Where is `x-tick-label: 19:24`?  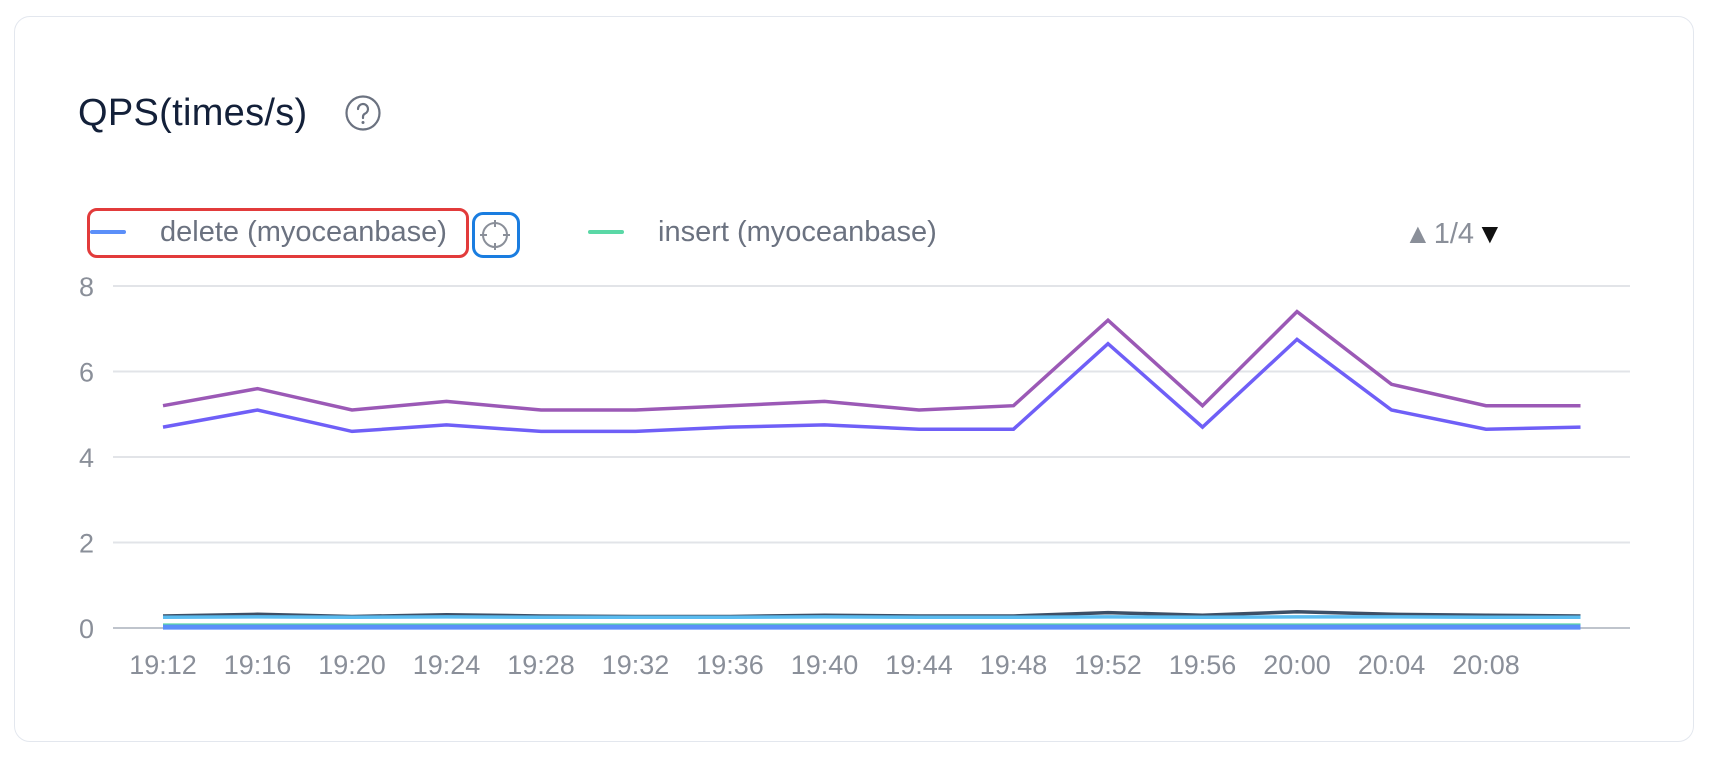 x-tick-label: 19:24 is located at coordinates (447, 665).